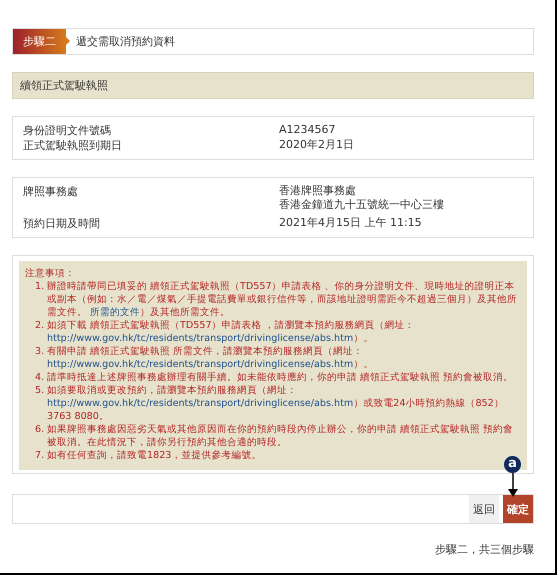 The image size is (559, 577). What do you see at coordinates (316, 145) in the screenshot?
I see `field-value: 2020年2月1日` at bounding box center [316, 145].